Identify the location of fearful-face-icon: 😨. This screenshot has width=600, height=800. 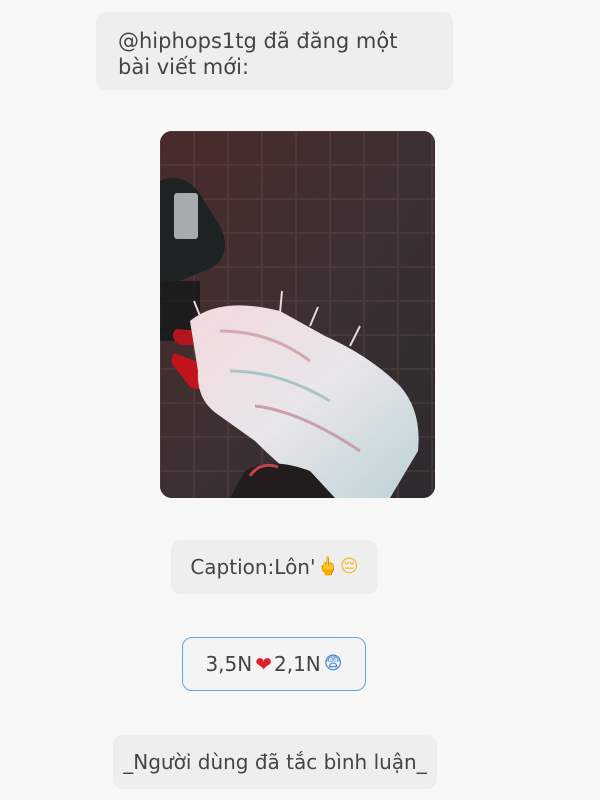
(333, 663).